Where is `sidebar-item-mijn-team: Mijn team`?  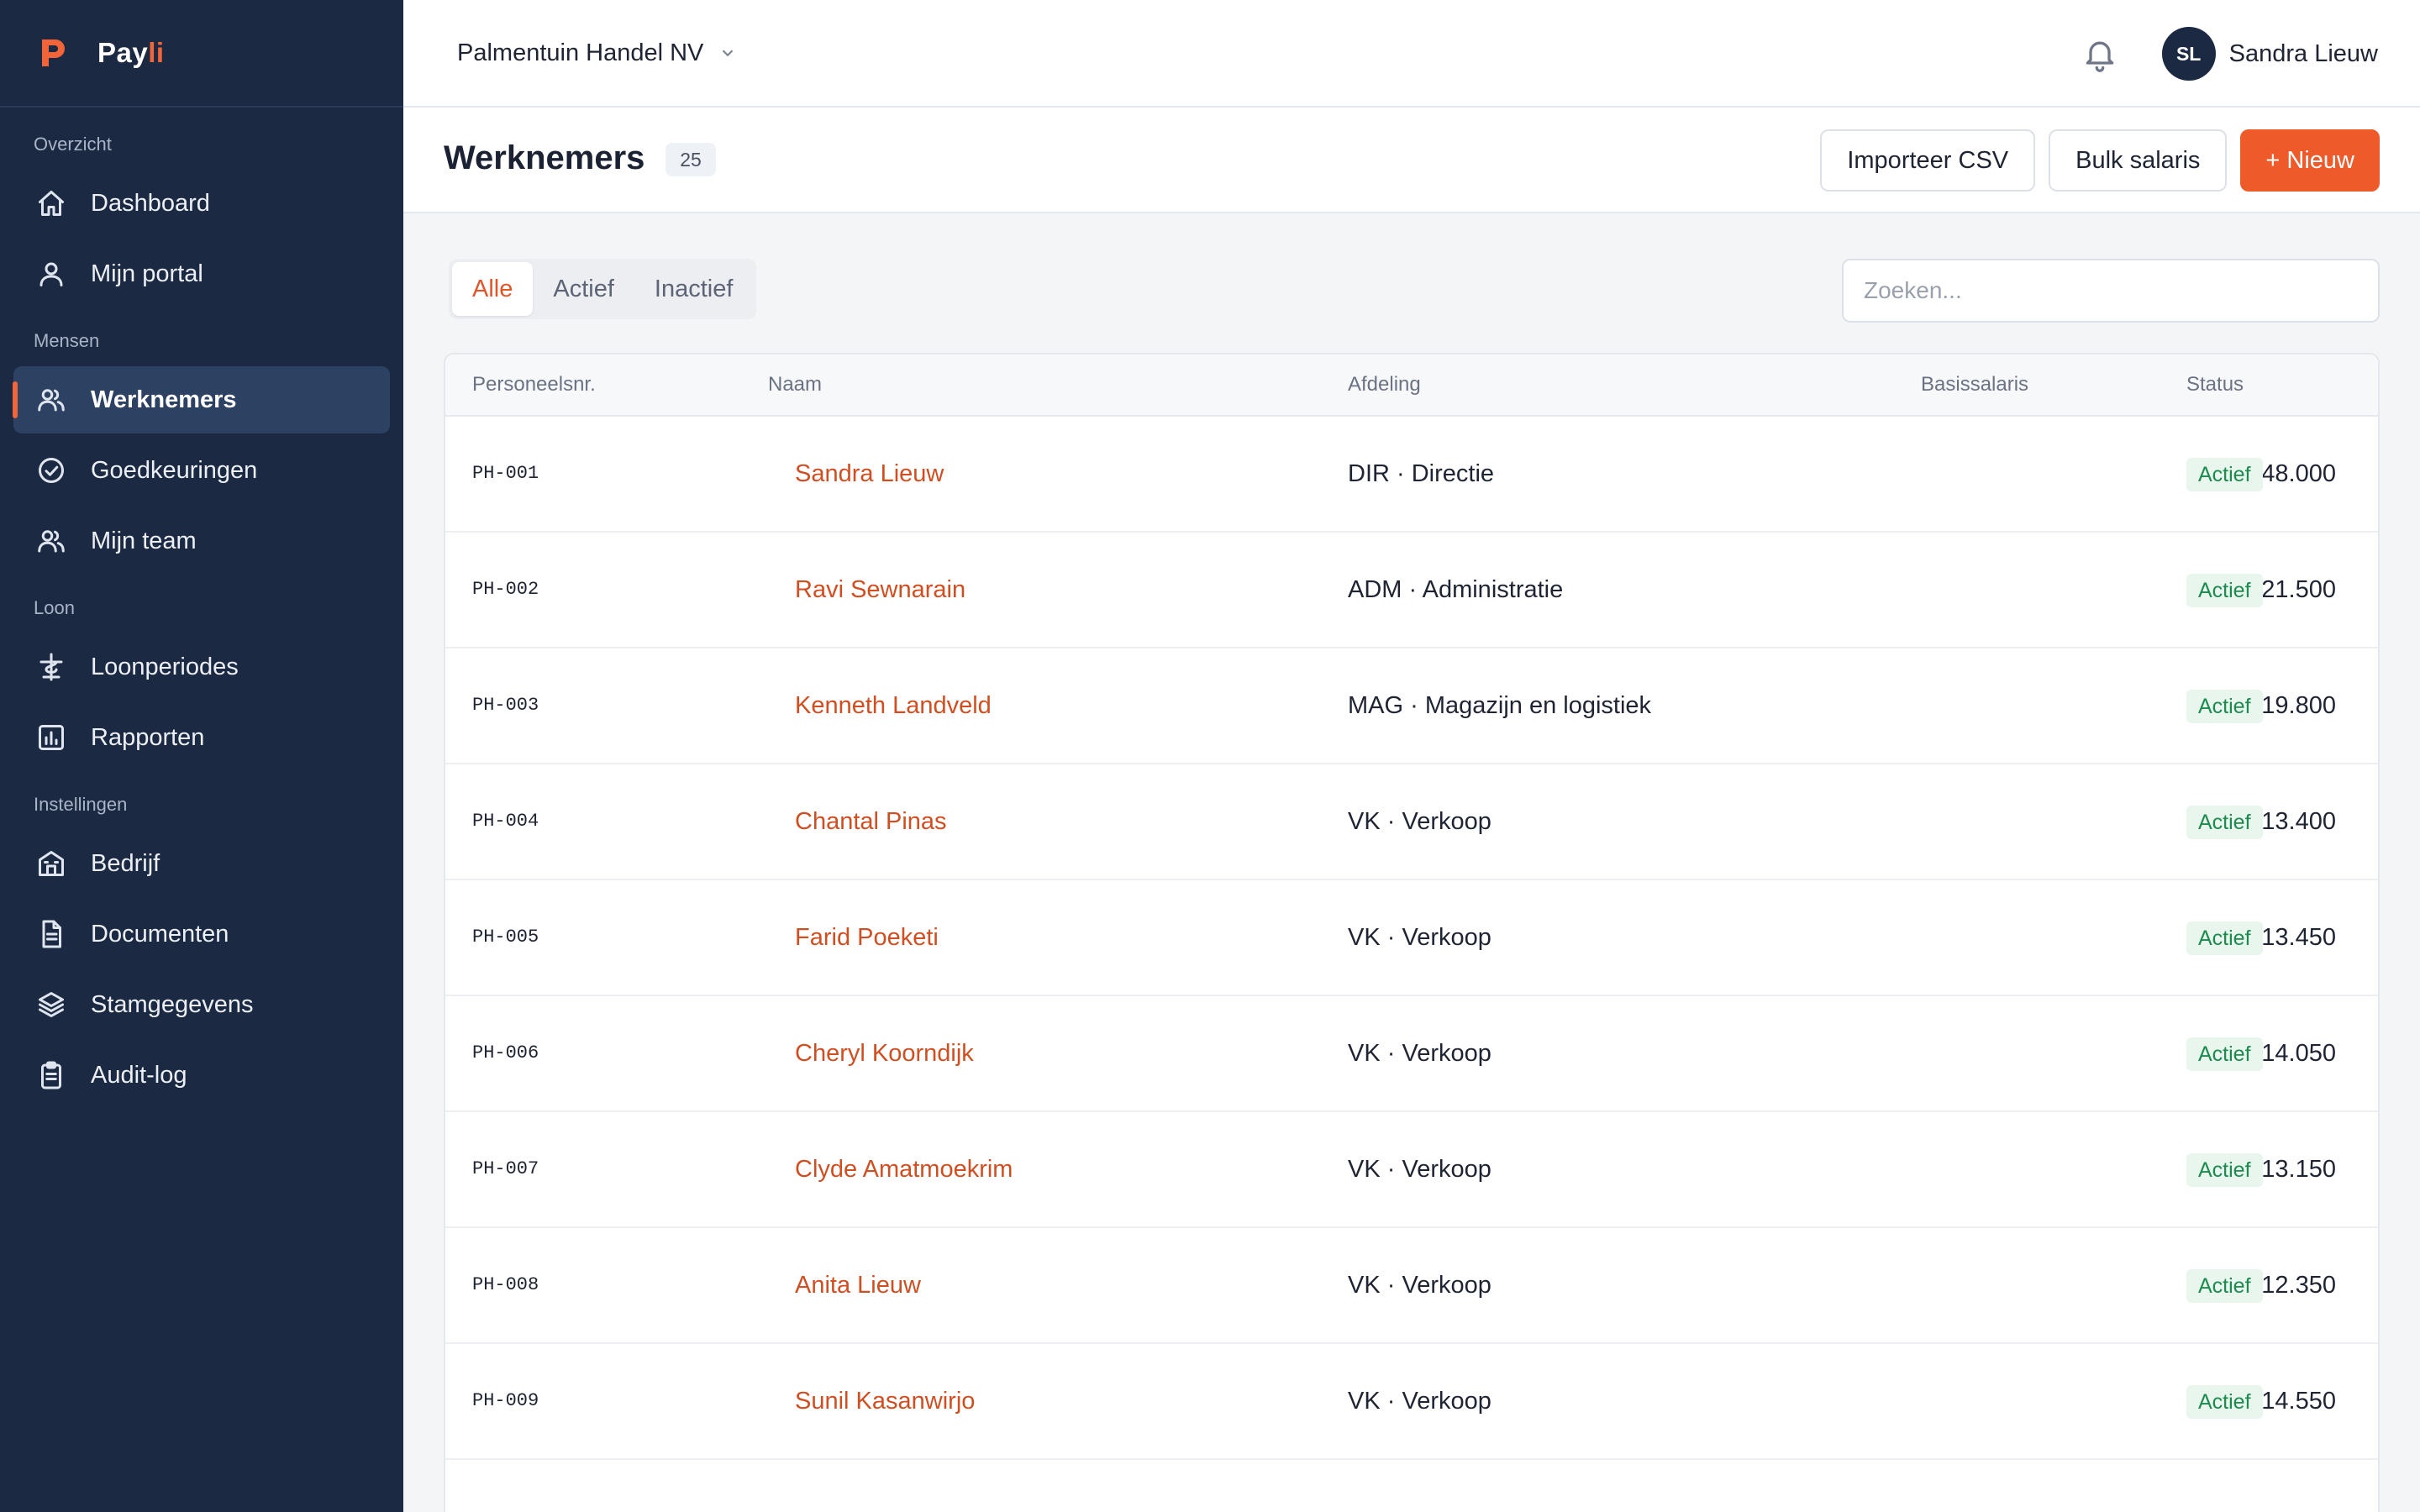 sidebar-item-mijn-team: Mijn team is located at coordinates (202, 541).